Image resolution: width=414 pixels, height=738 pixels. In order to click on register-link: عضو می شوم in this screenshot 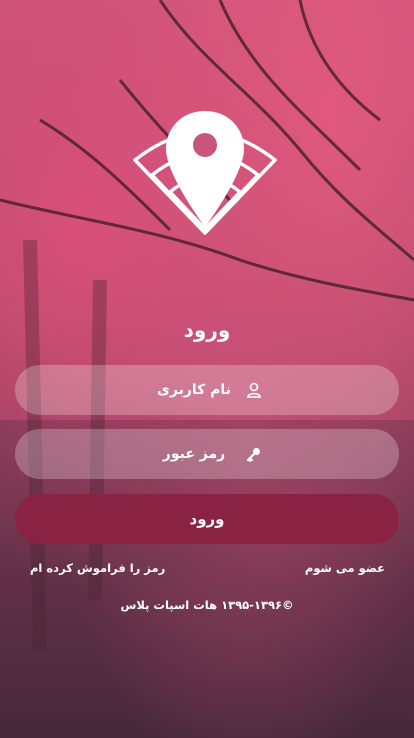, I will do `click(345, 568)`.